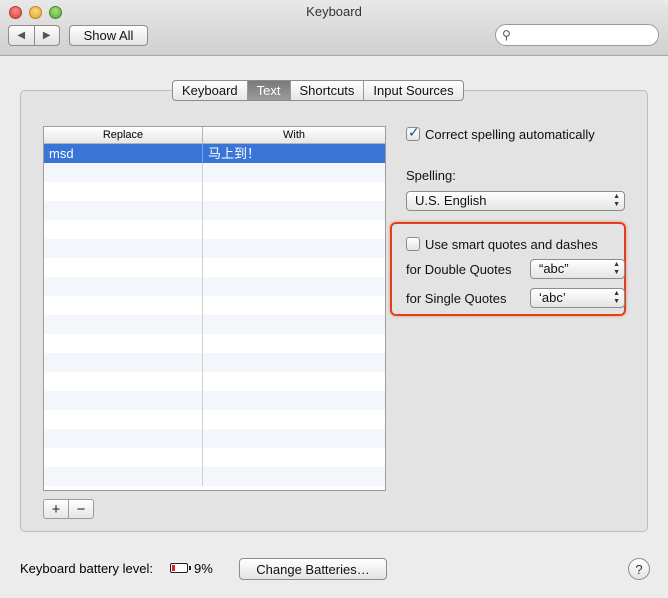  What do you see at coordinates (413, 132) in the screenshot?
I see `correct-spelling-checkbox` at bounding box center [413, 132].